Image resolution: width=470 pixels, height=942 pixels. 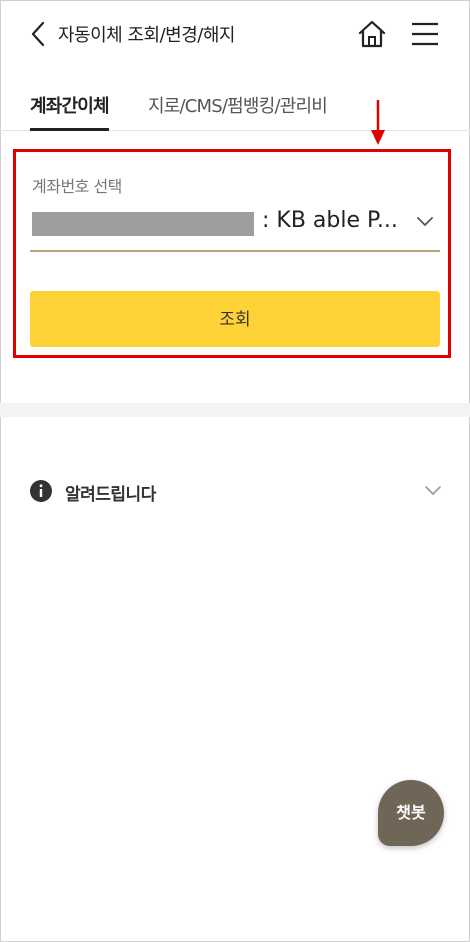 I want to click on tab-giro-cms: 지로/CMS/펌뱅킹/관리비, so click(x=238, y=105).